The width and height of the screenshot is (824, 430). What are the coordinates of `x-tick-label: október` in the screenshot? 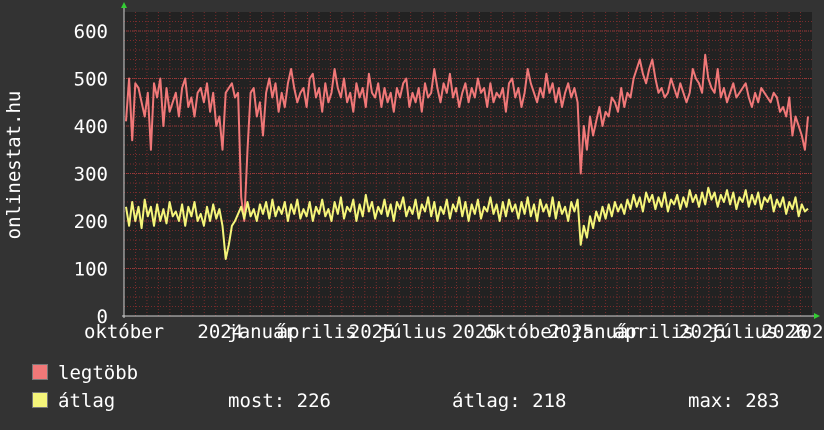 It's located at (124, 332).